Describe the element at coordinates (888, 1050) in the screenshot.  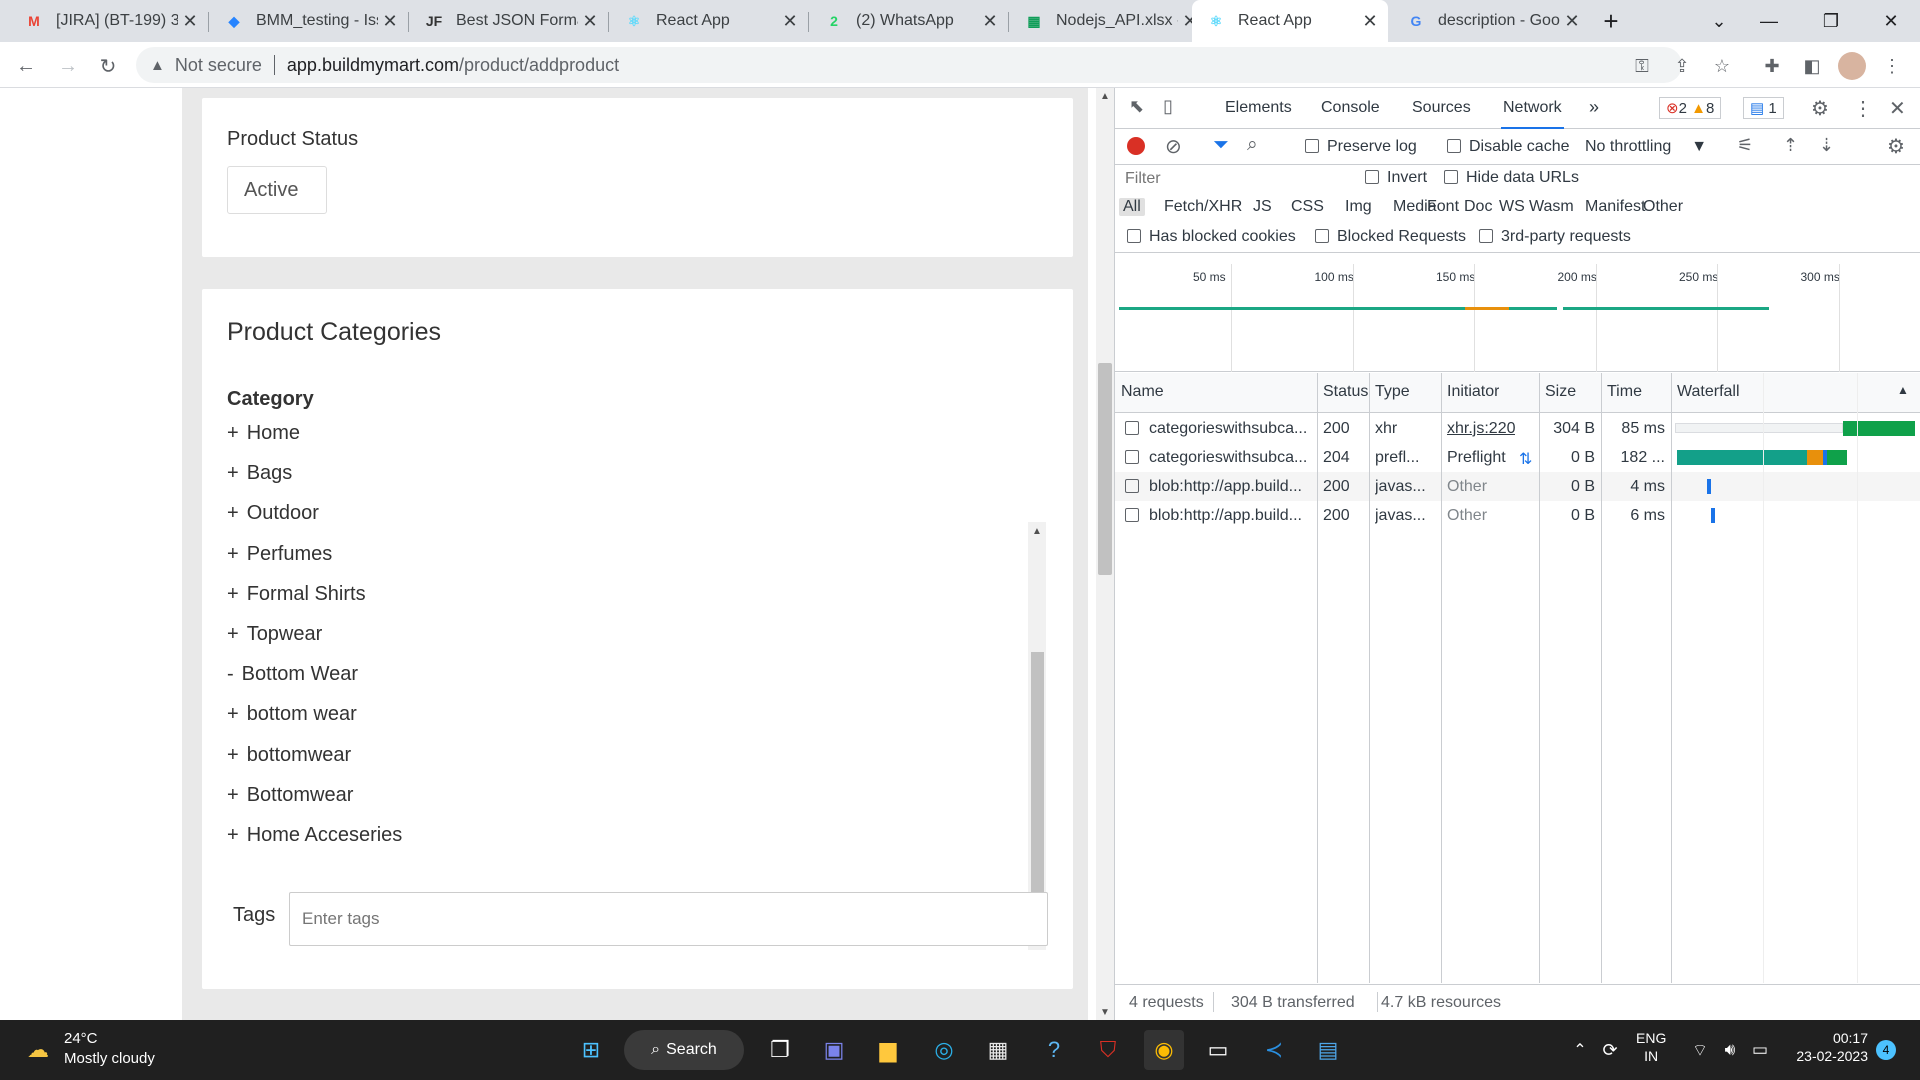
I see `file-explorer-icon: ▆` at that location.